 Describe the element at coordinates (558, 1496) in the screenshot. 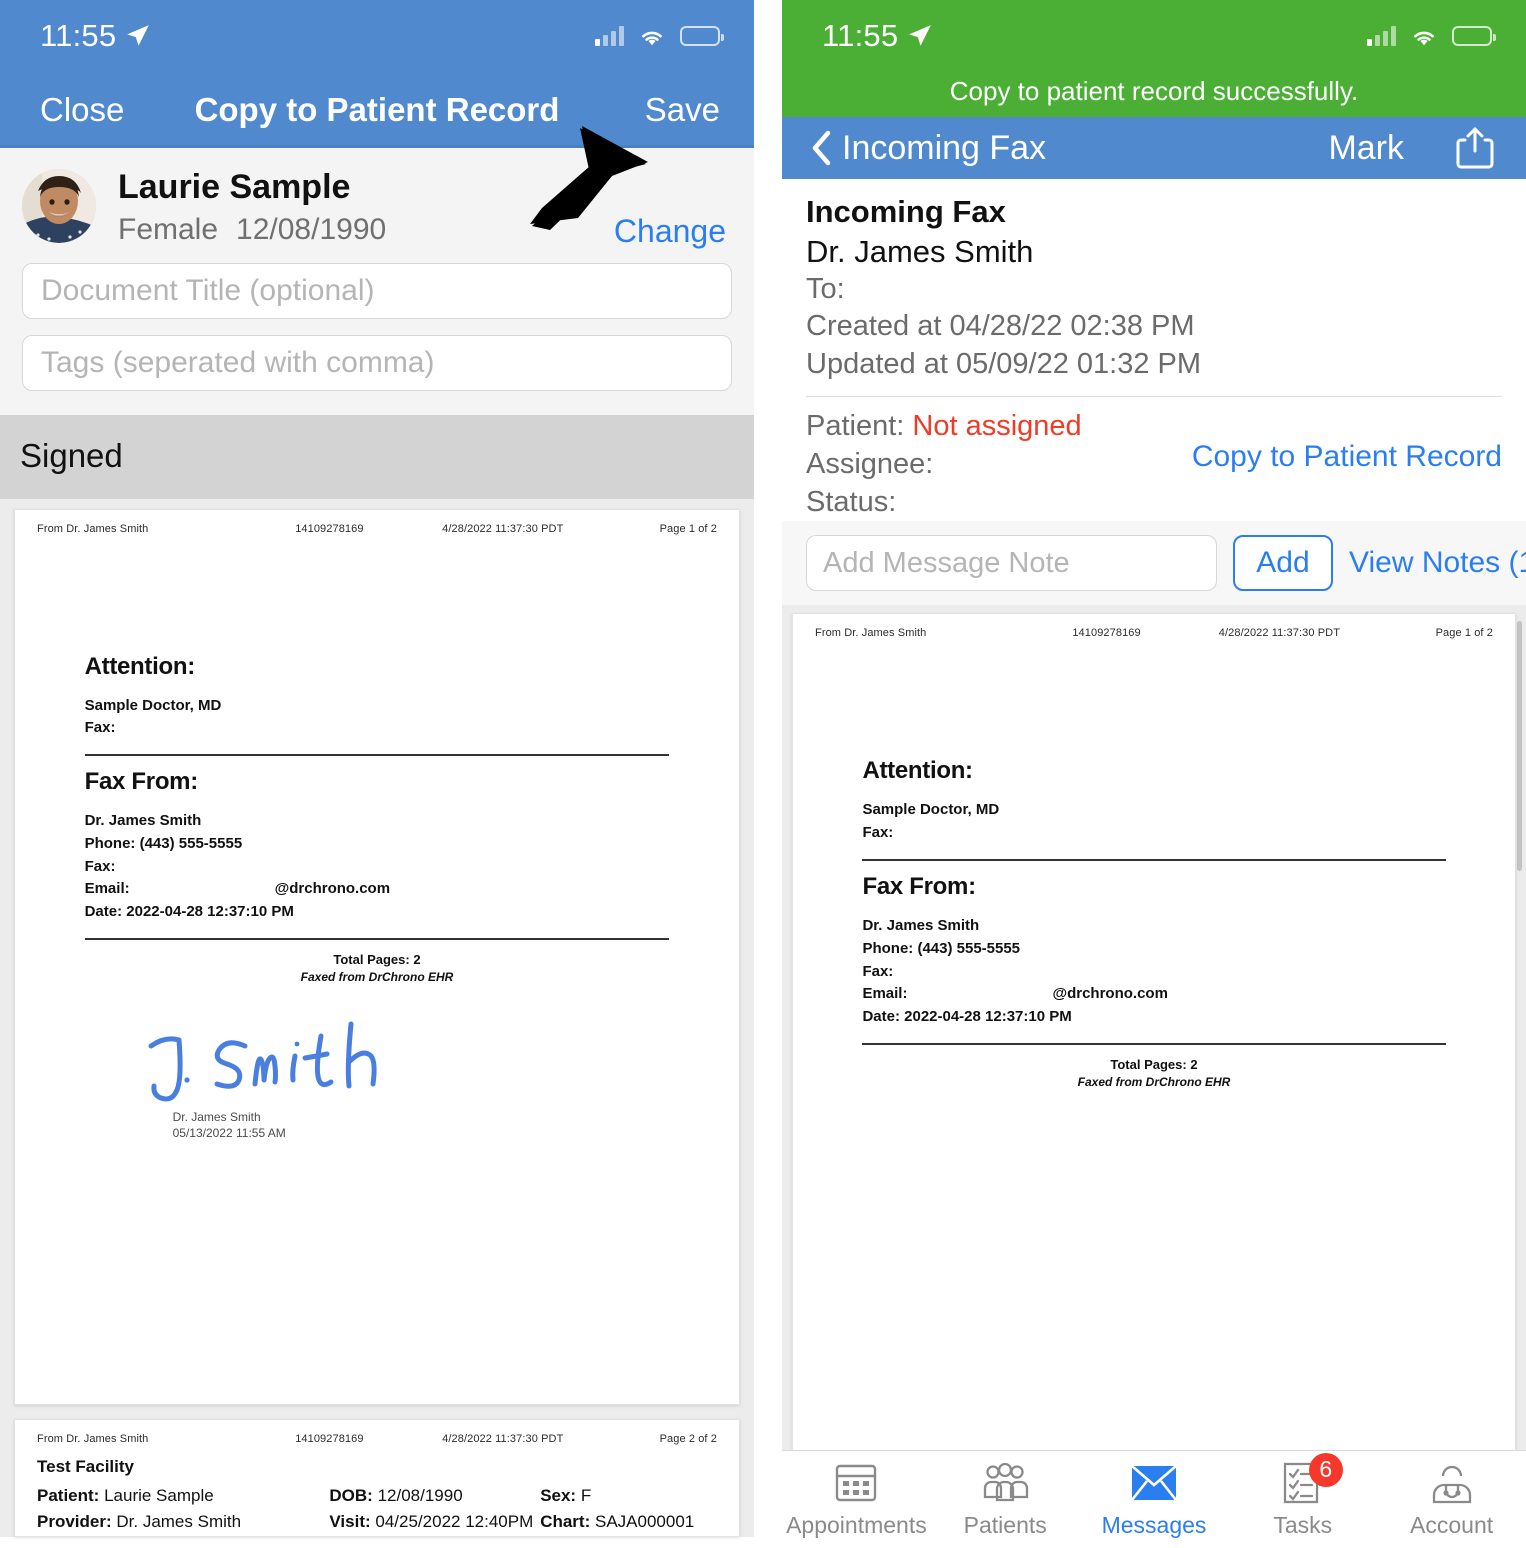

I see `sex-label: Sex:` at that location.